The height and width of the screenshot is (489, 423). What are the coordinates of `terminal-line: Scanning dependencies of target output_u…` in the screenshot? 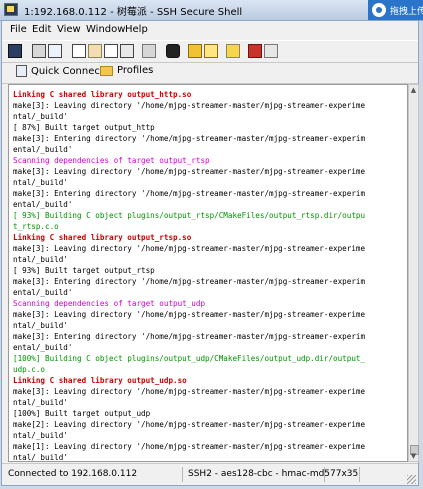 It's located at (109, 303).